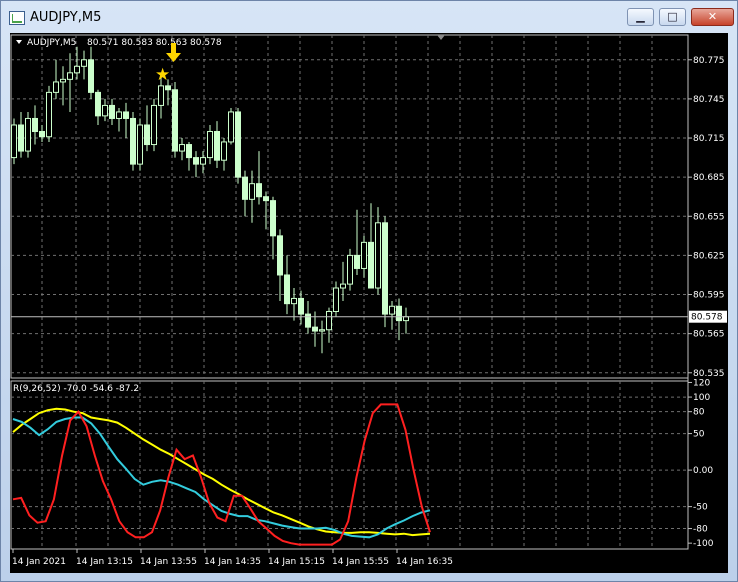 This screenshot has width=738, height=582. I want to click on indicator-tick-label: -80, so click(700, 530).